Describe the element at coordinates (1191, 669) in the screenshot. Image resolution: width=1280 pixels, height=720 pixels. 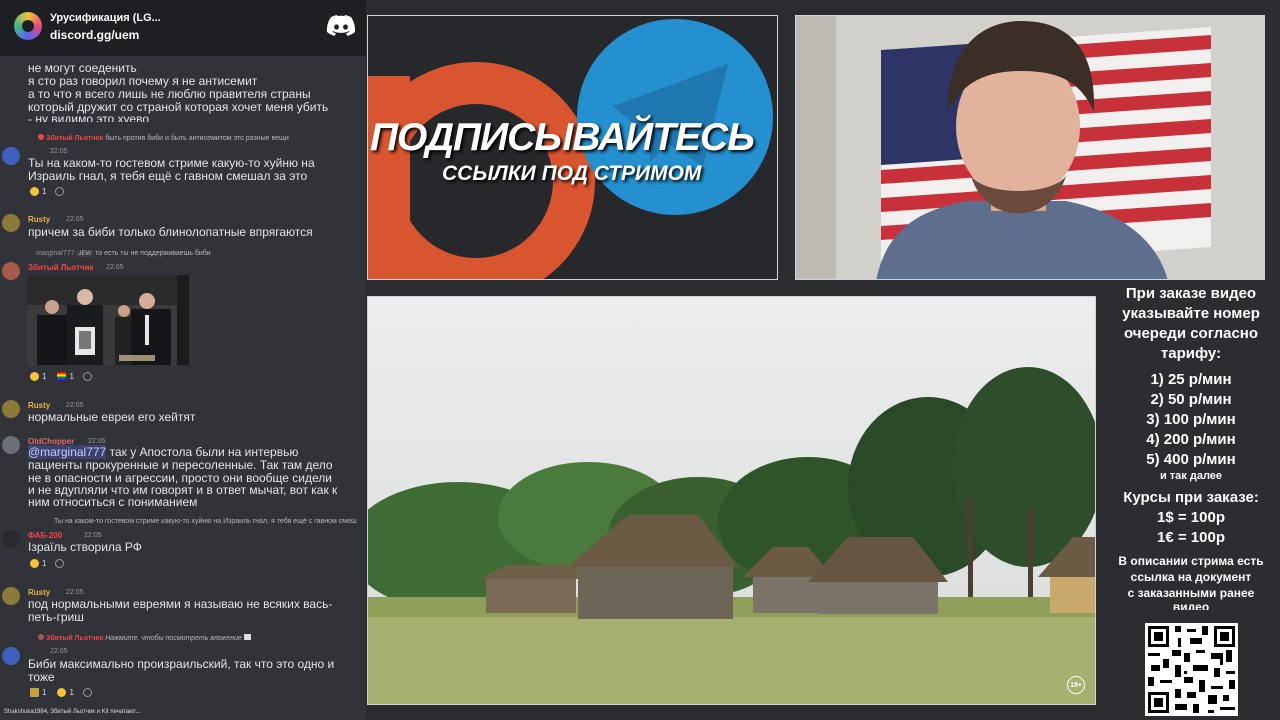
I see `qr-code` at that location.